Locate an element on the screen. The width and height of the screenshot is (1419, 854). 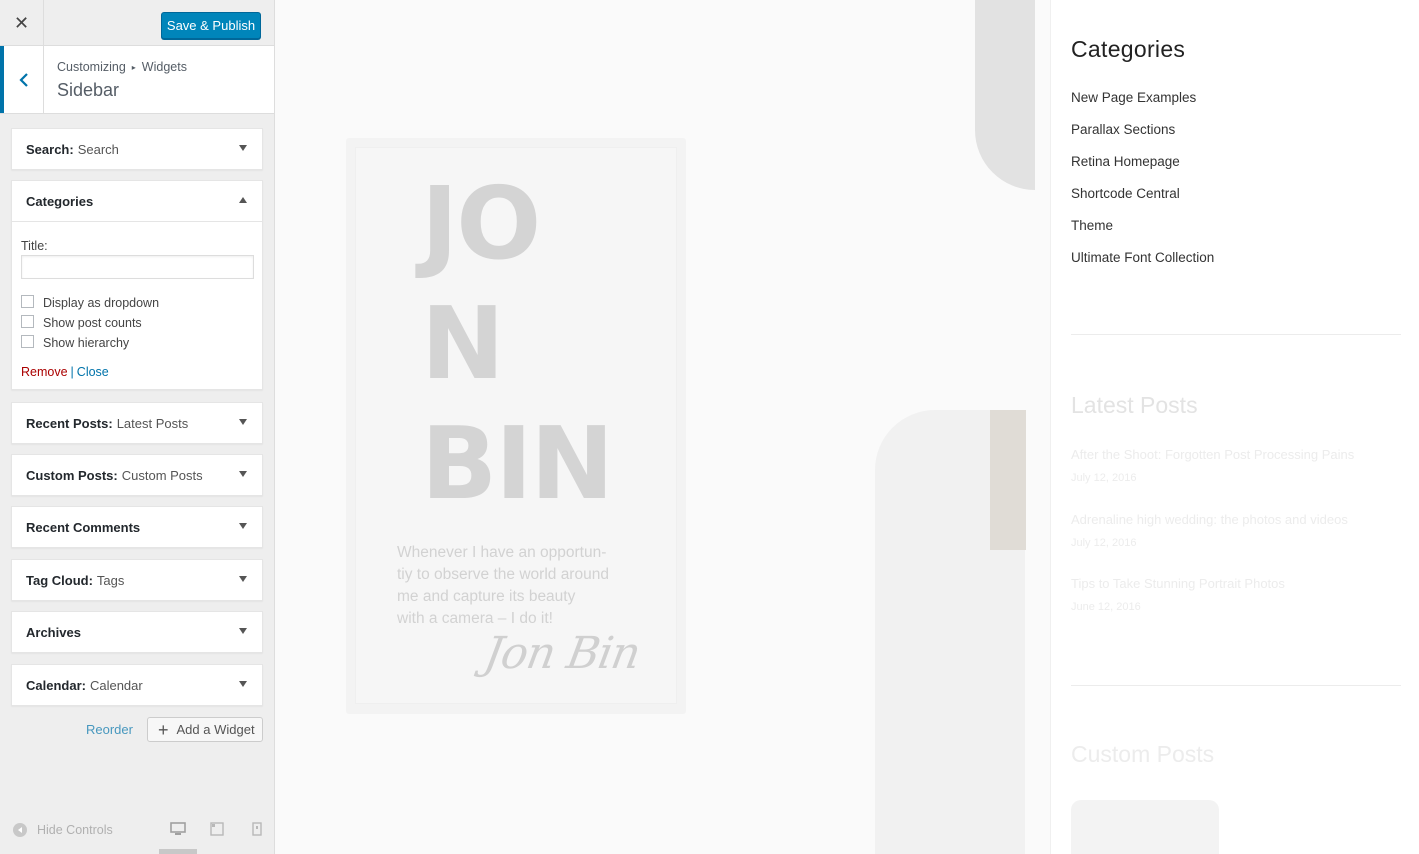
widget-title: Latest Posts is located at coordinates (152, 423).